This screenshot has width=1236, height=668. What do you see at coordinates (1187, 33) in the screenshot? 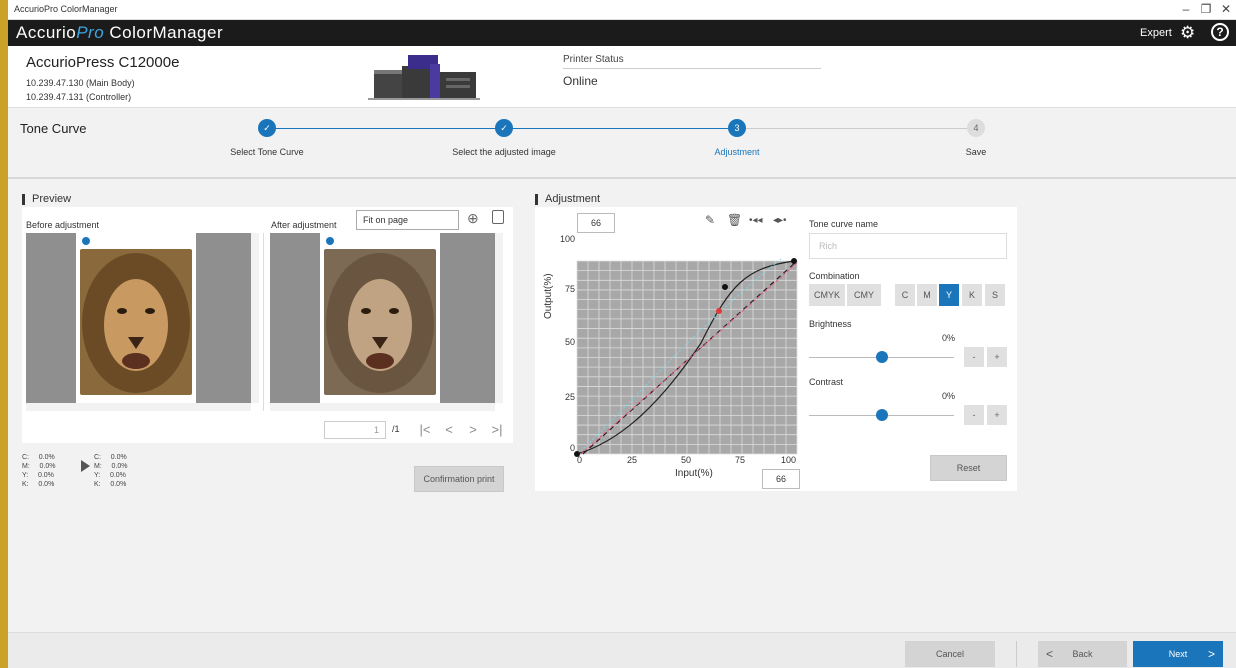
I see `gear-icon: ⚙` at bounding box center [1187, 33].